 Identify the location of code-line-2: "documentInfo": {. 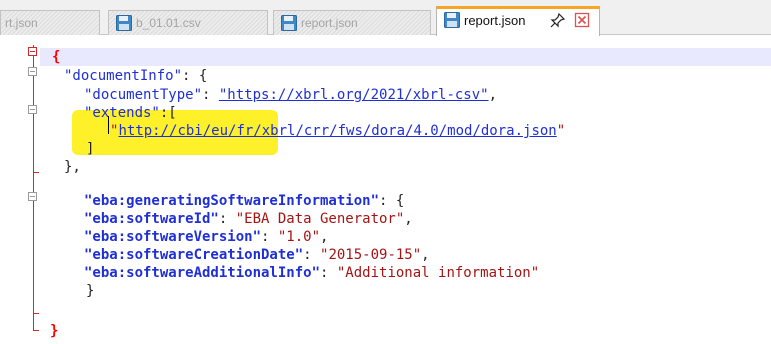
(135, 76).